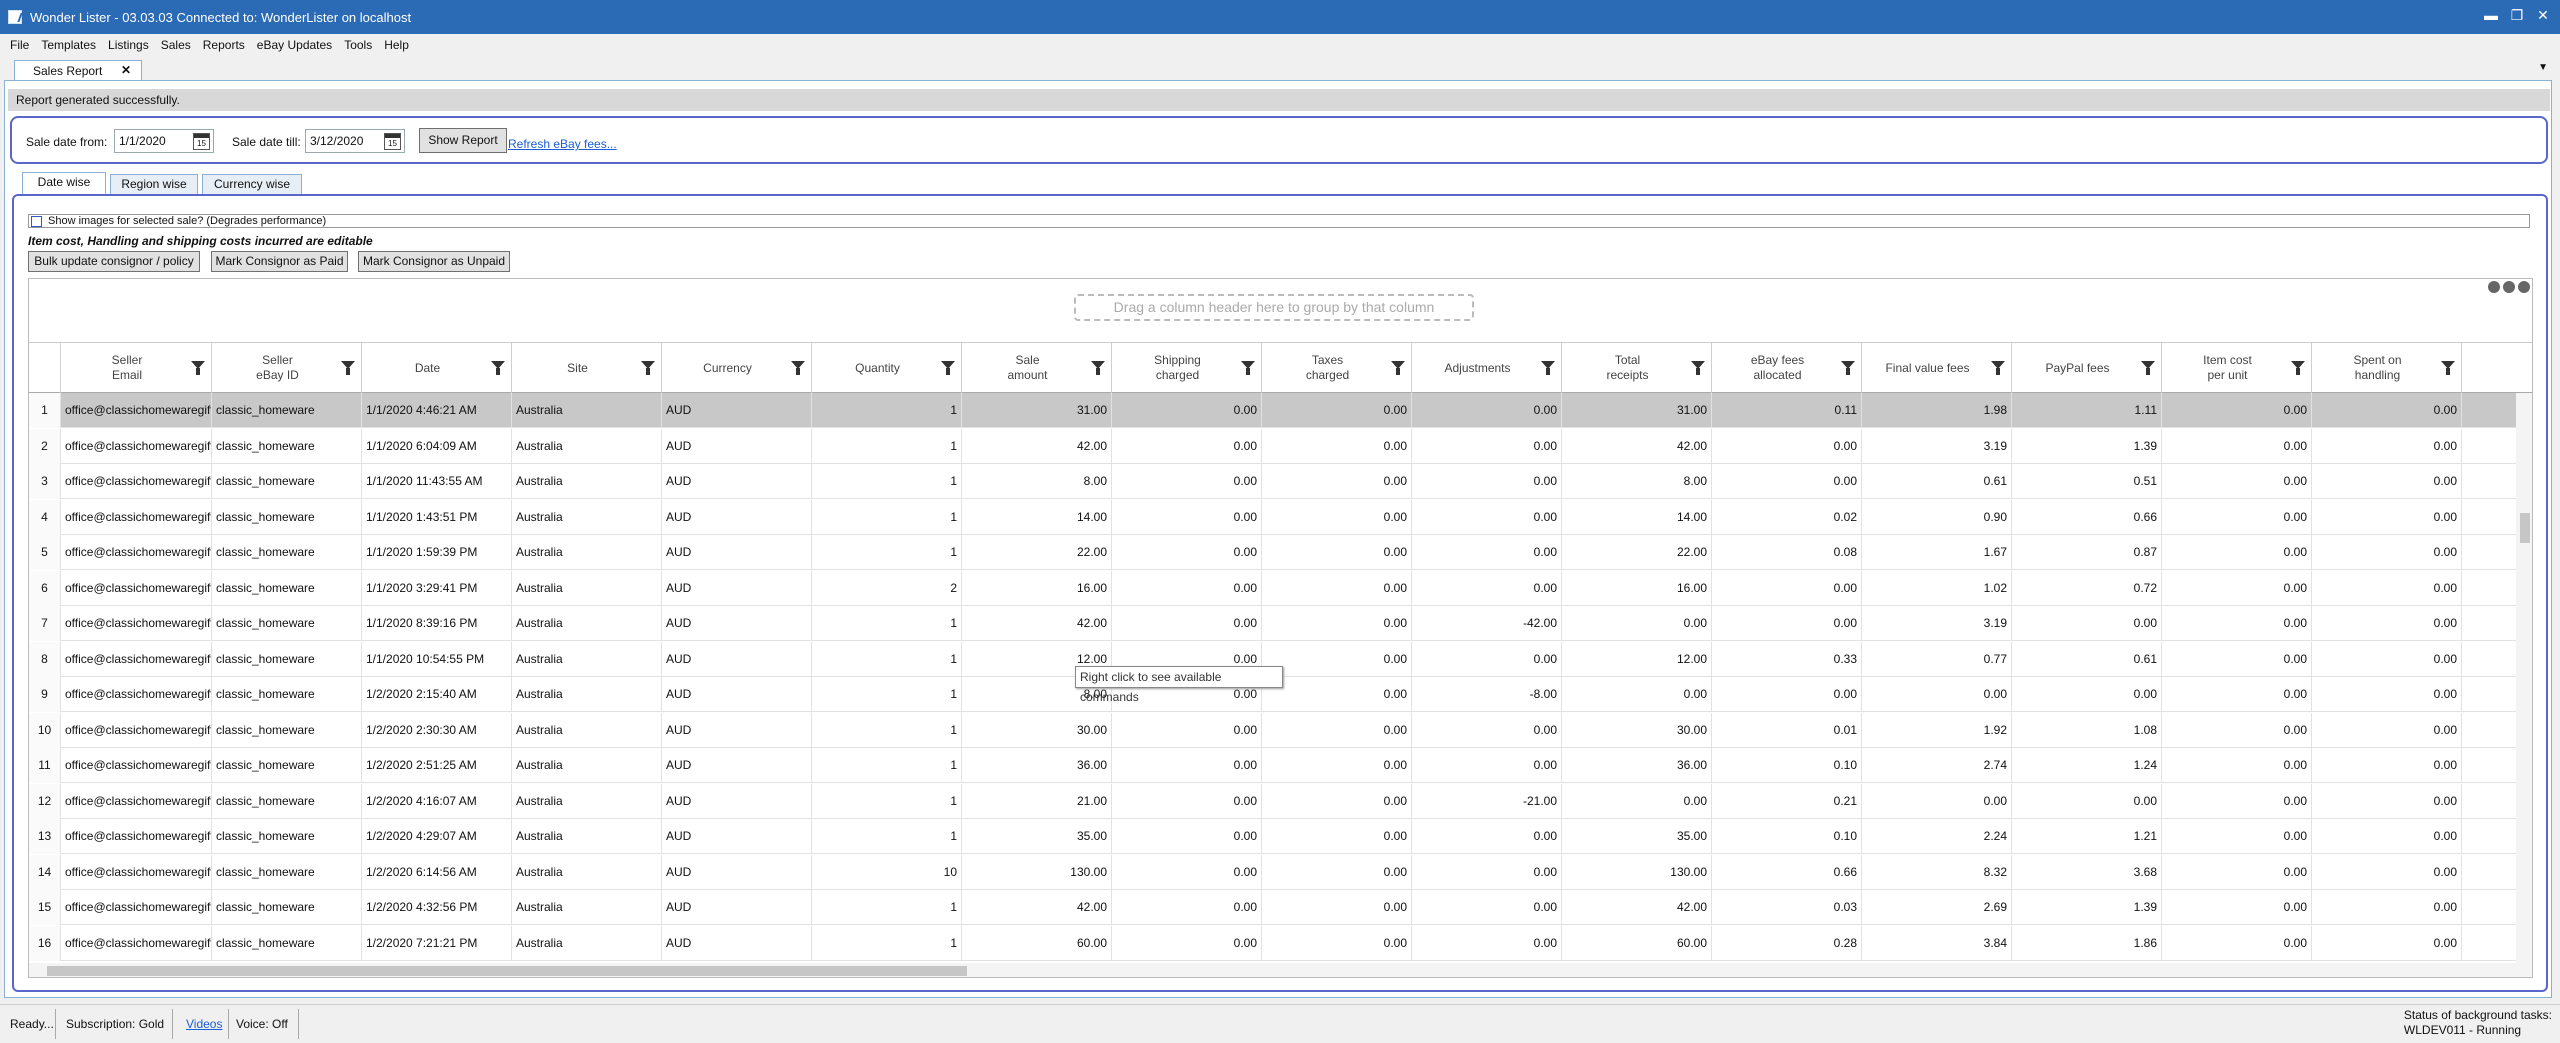 This screenshot has height=1043, width=2560. What do you see at coordinates (355, 141) in the screenshot?
I see `date-till-field: 3/12/2020 15` at bounding box center [355, 141].